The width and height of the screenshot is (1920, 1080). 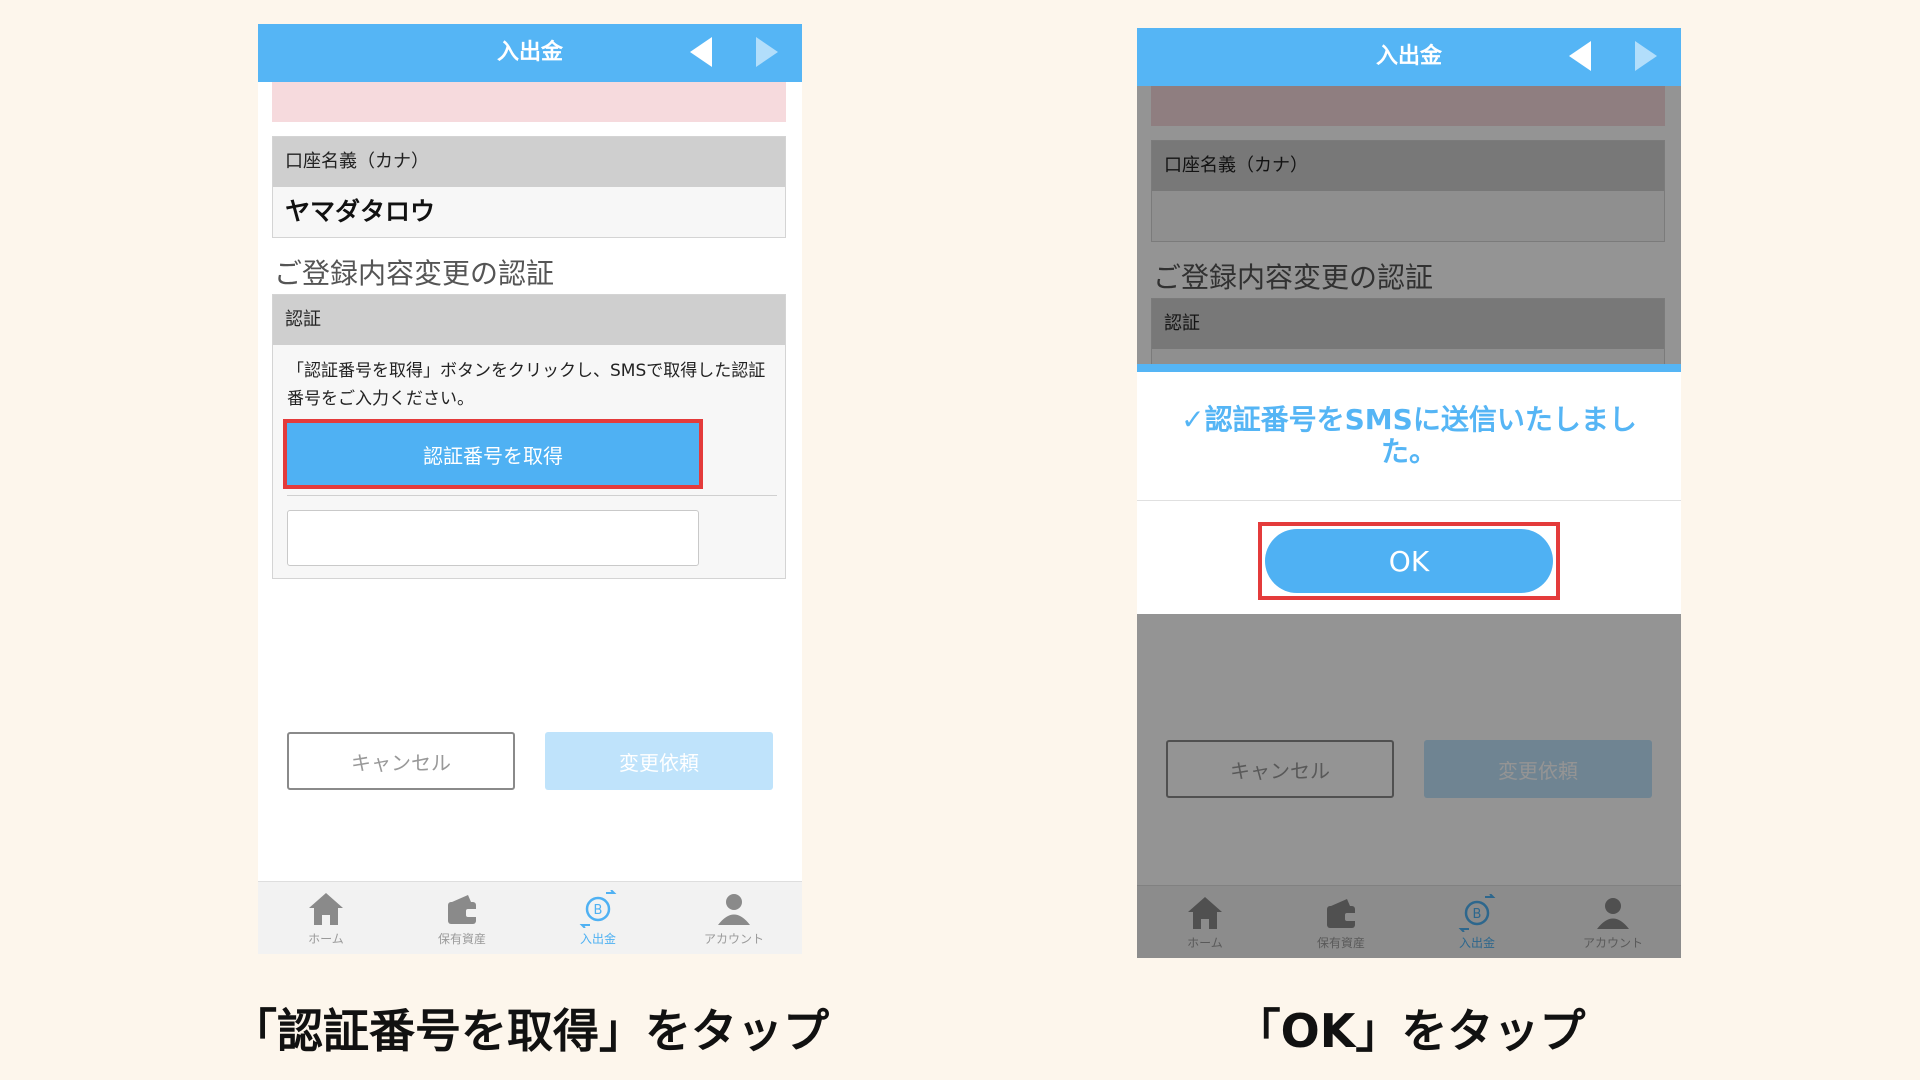 I want to click on account-name-value: ヤマダタロウ, so click(x=360, y=211).